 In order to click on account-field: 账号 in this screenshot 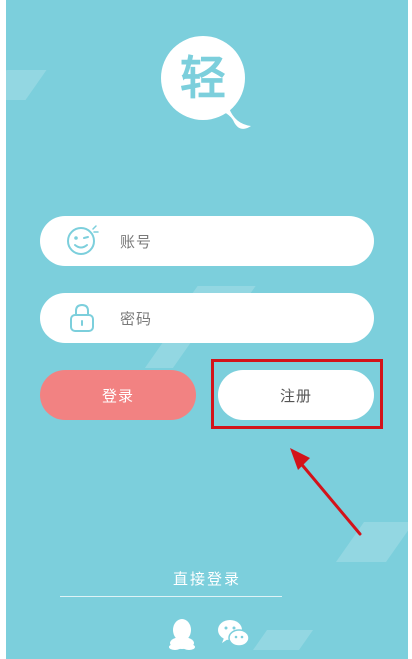, I will do `click(207, 241)`.